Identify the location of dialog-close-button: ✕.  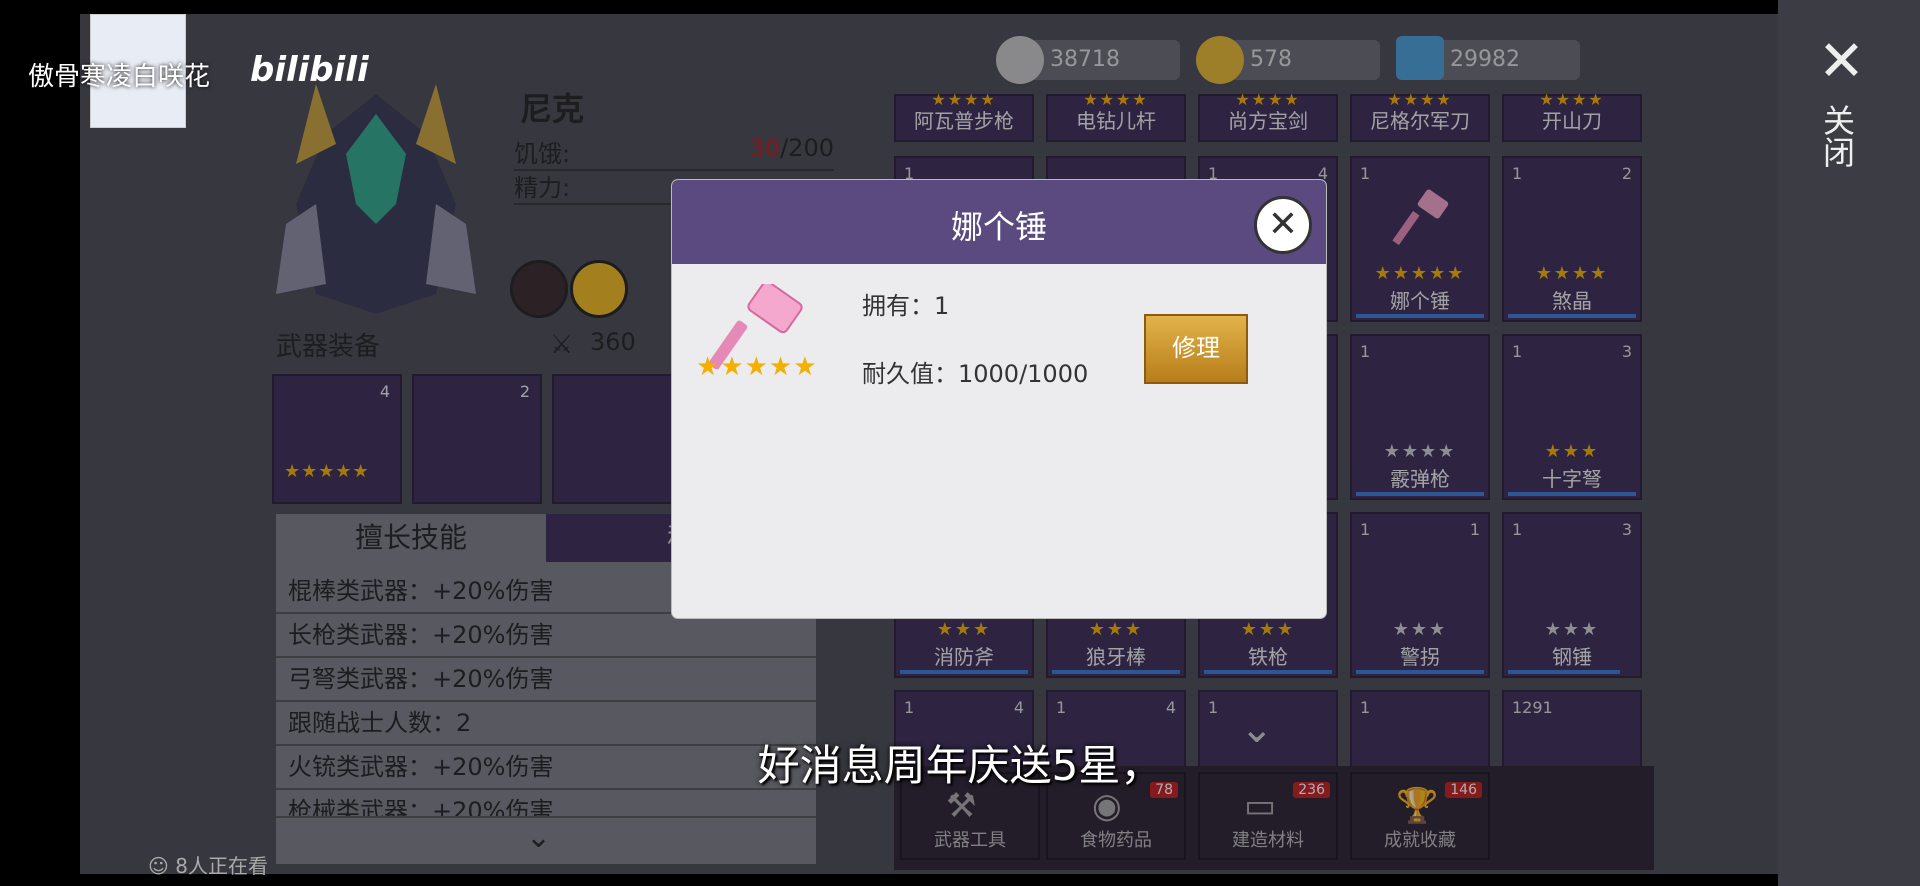
(1283, 225).